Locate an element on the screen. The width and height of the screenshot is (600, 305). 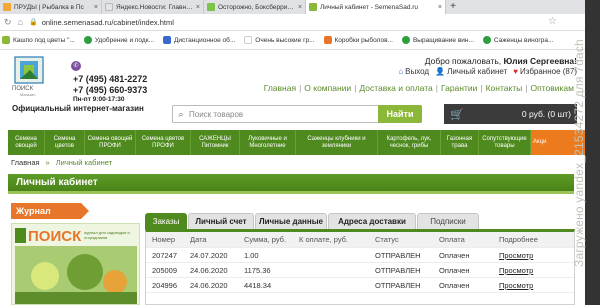
column-header: Сумма, руб. is located at coordinates (265, 239).